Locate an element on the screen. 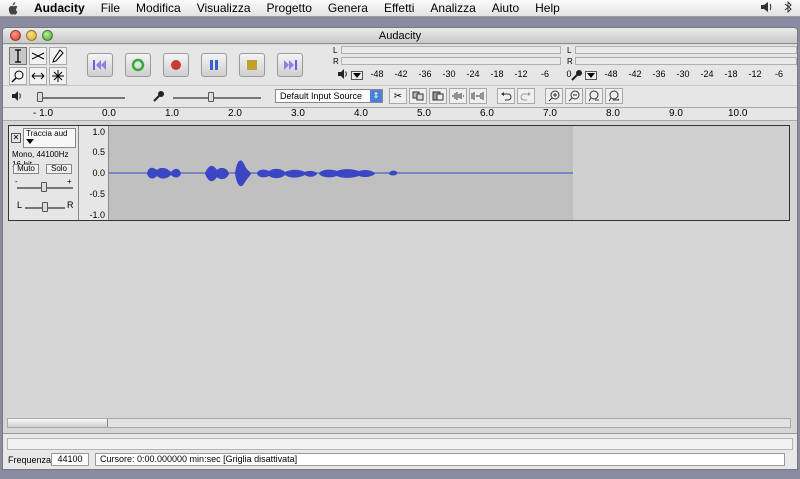 This screenshot has width=800, height=479. zoom-in-icon is located at coordinates (554, 96).